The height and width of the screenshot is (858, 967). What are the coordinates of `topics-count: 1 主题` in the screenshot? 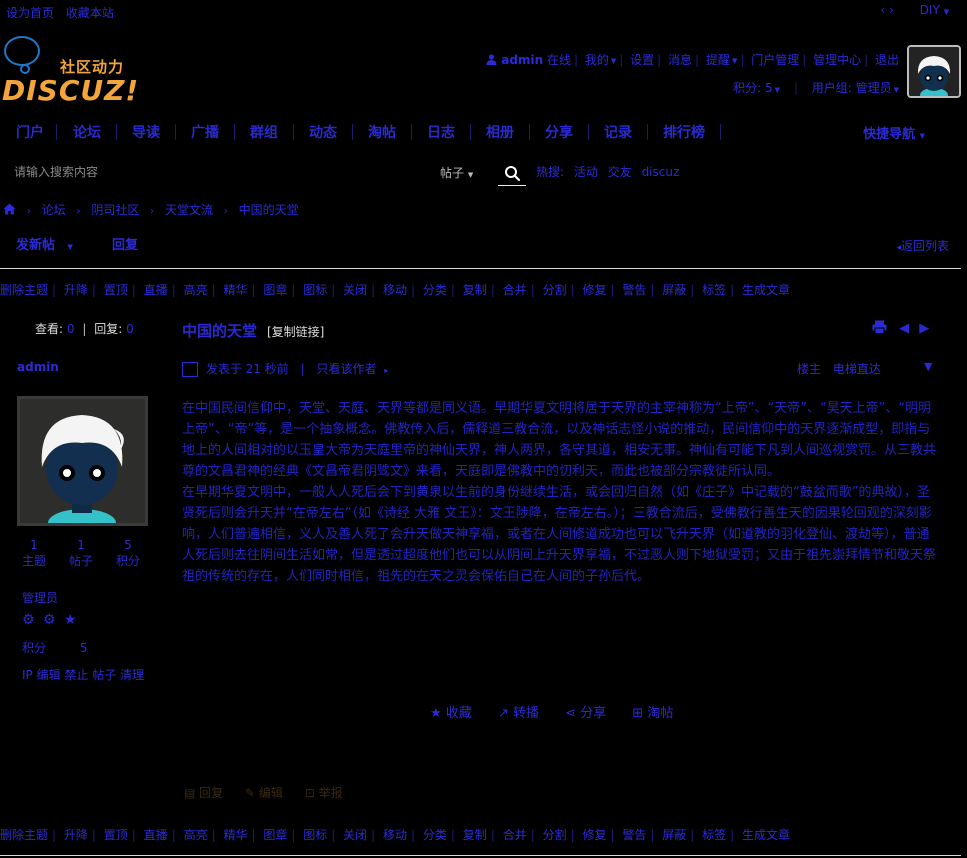 It's located at (34, 553).